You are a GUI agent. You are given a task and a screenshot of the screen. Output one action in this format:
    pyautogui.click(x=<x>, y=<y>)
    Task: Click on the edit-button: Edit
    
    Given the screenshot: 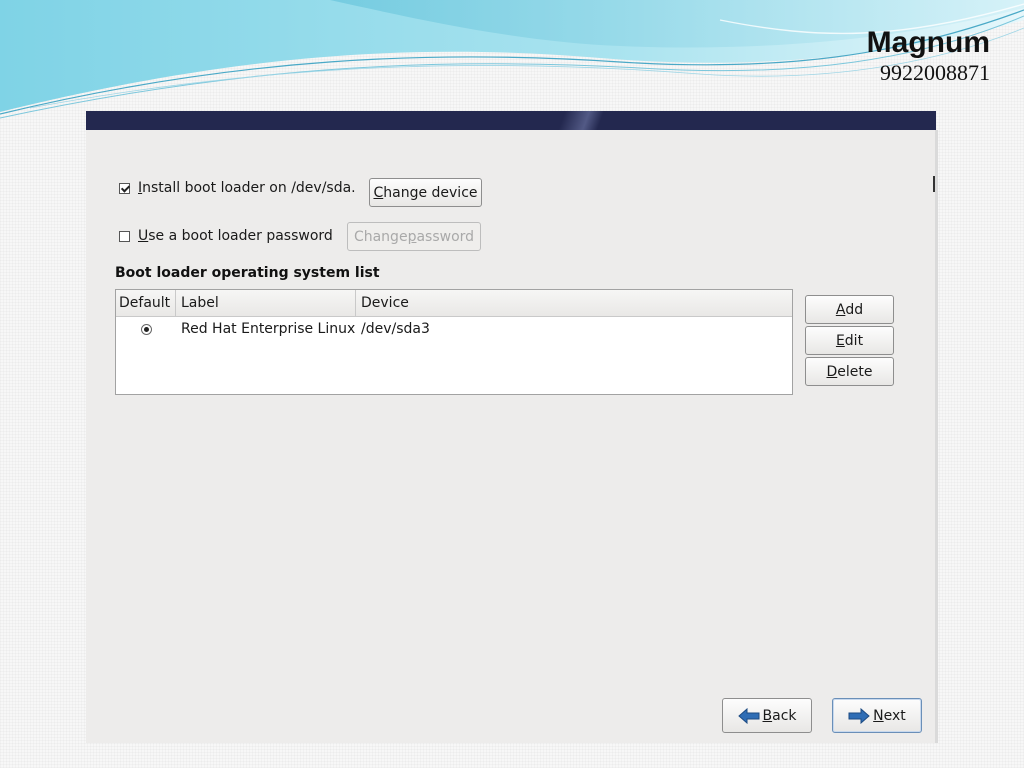 What is the action you would take?
    pyautogui.click(x=849, y=340)
    